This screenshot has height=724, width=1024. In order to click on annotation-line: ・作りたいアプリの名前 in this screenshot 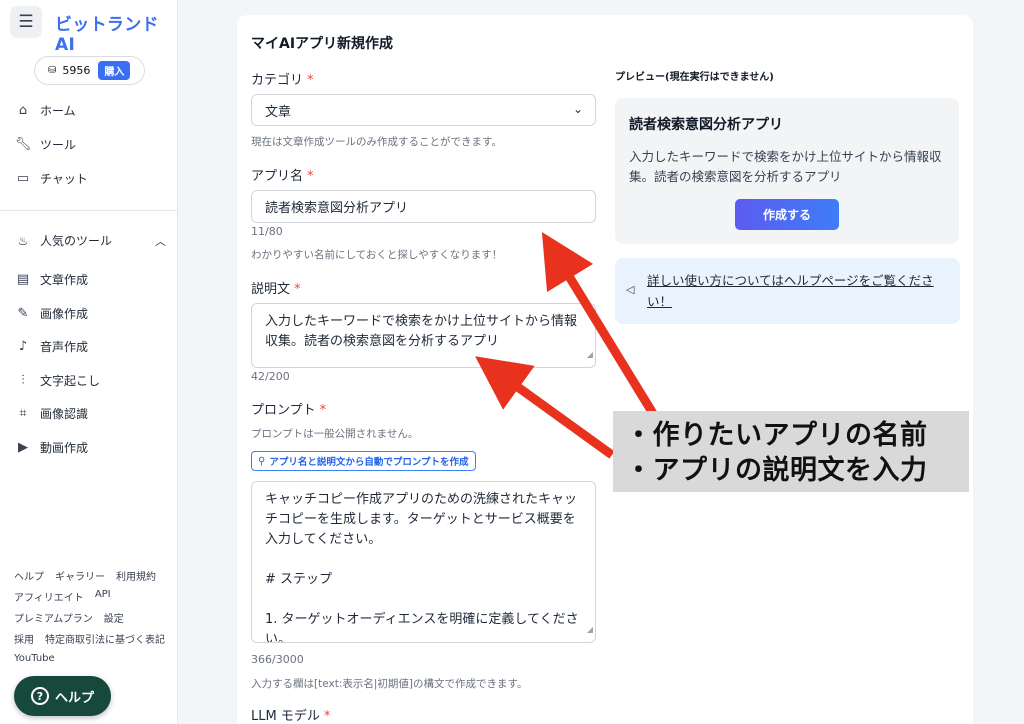, I will do `click(776, 435)`.